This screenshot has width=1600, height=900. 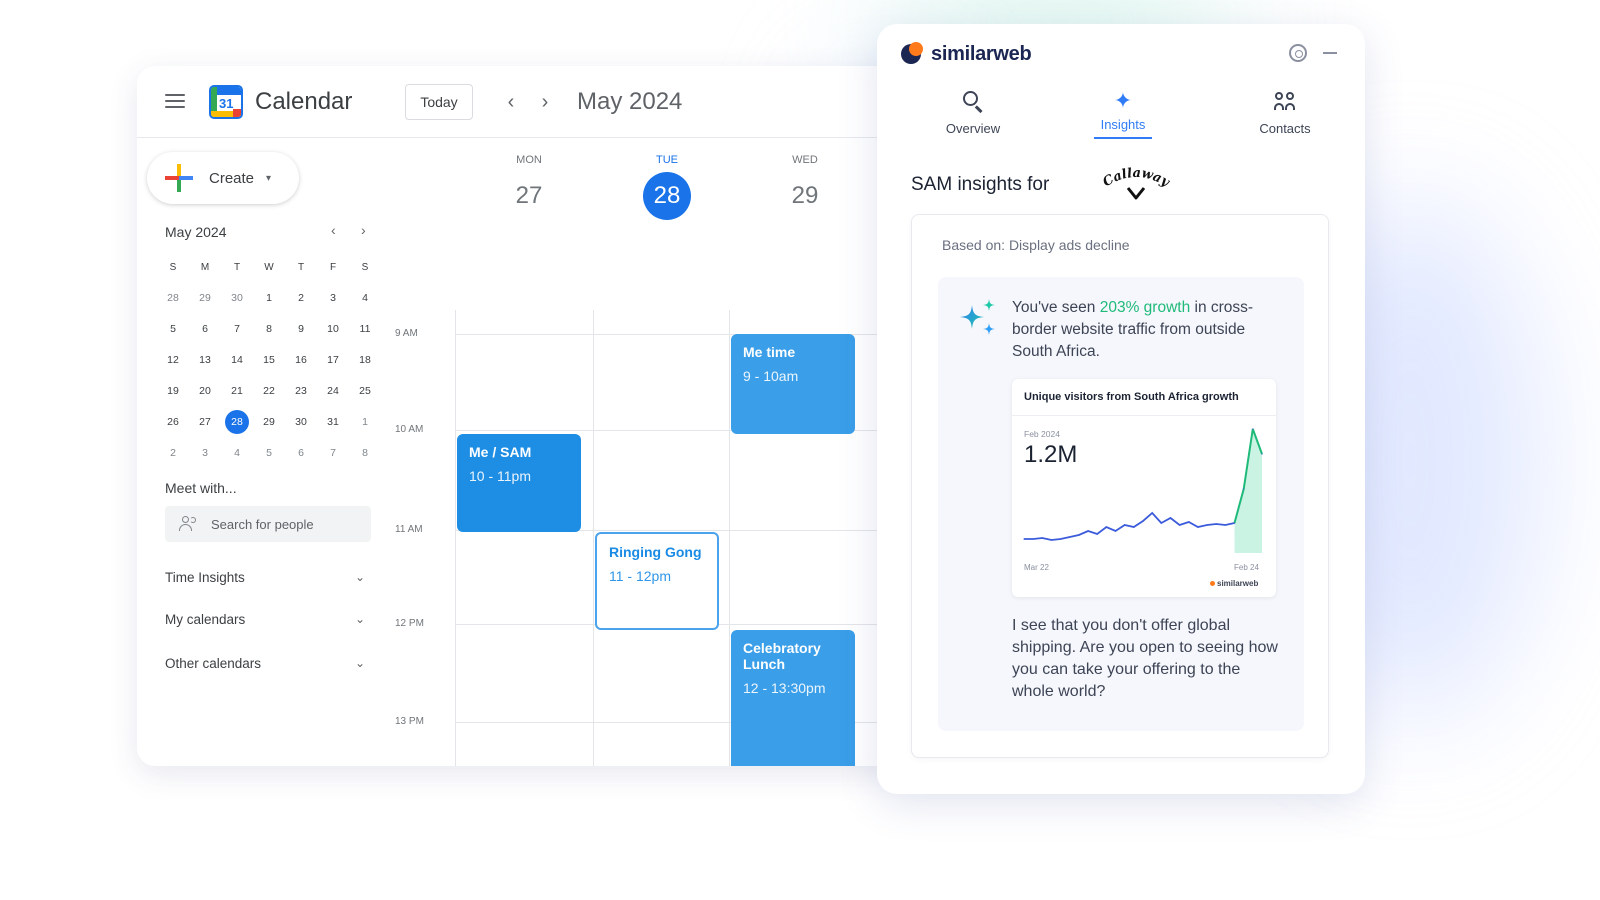 I want to click on mini-day: 15, so click(x=269, y=360).